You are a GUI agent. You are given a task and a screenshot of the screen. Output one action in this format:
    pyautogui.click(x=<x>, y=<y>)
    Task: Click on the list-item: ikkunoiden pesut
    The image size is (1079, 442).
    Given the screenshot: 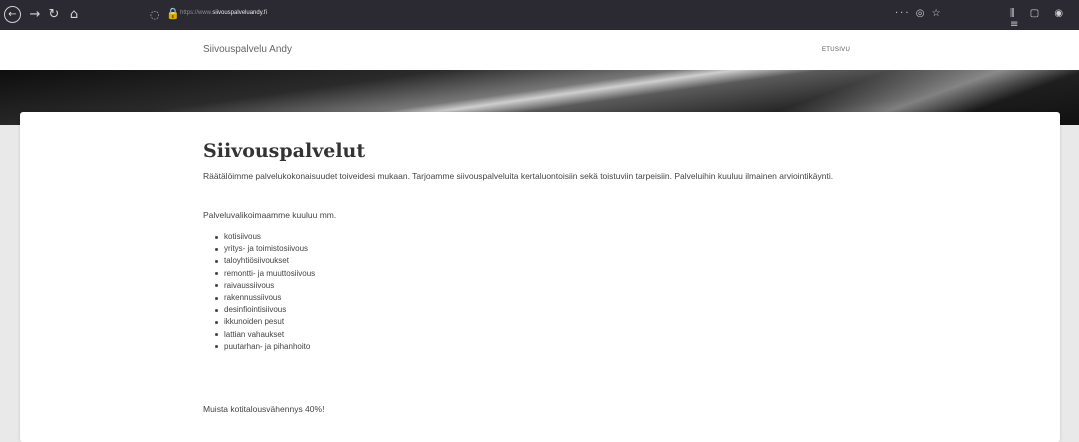 What is the action you would take?
    pyautogui.click(x=265, y=322)
    